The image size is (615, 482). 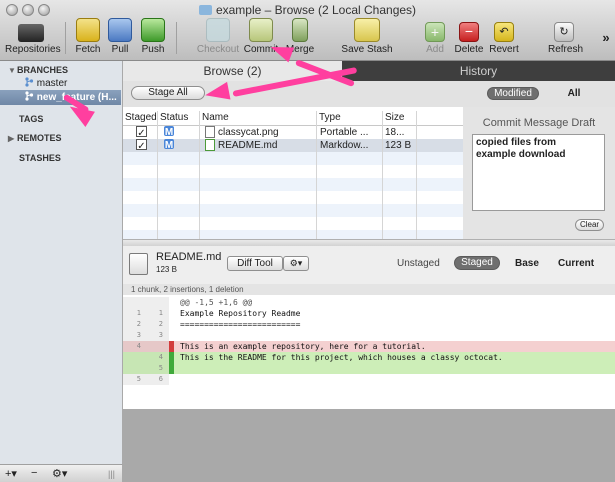 What do you see at coordinates (88, 49) in the screenshot?
I see `fetch-label: Fetch` at bounding box center [88, 49].